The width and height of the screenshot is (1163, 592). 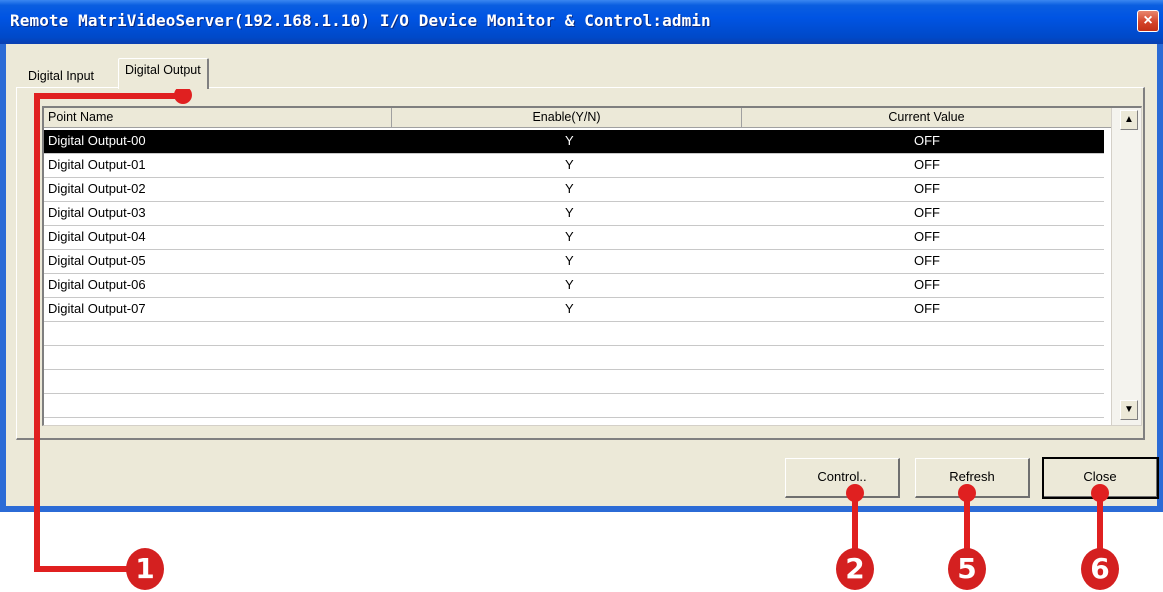 What do you see at coordinates (97, 260) in the screenshot?
I see `point-name-cell: Digital Output-05` at bounding box center [97, 260].